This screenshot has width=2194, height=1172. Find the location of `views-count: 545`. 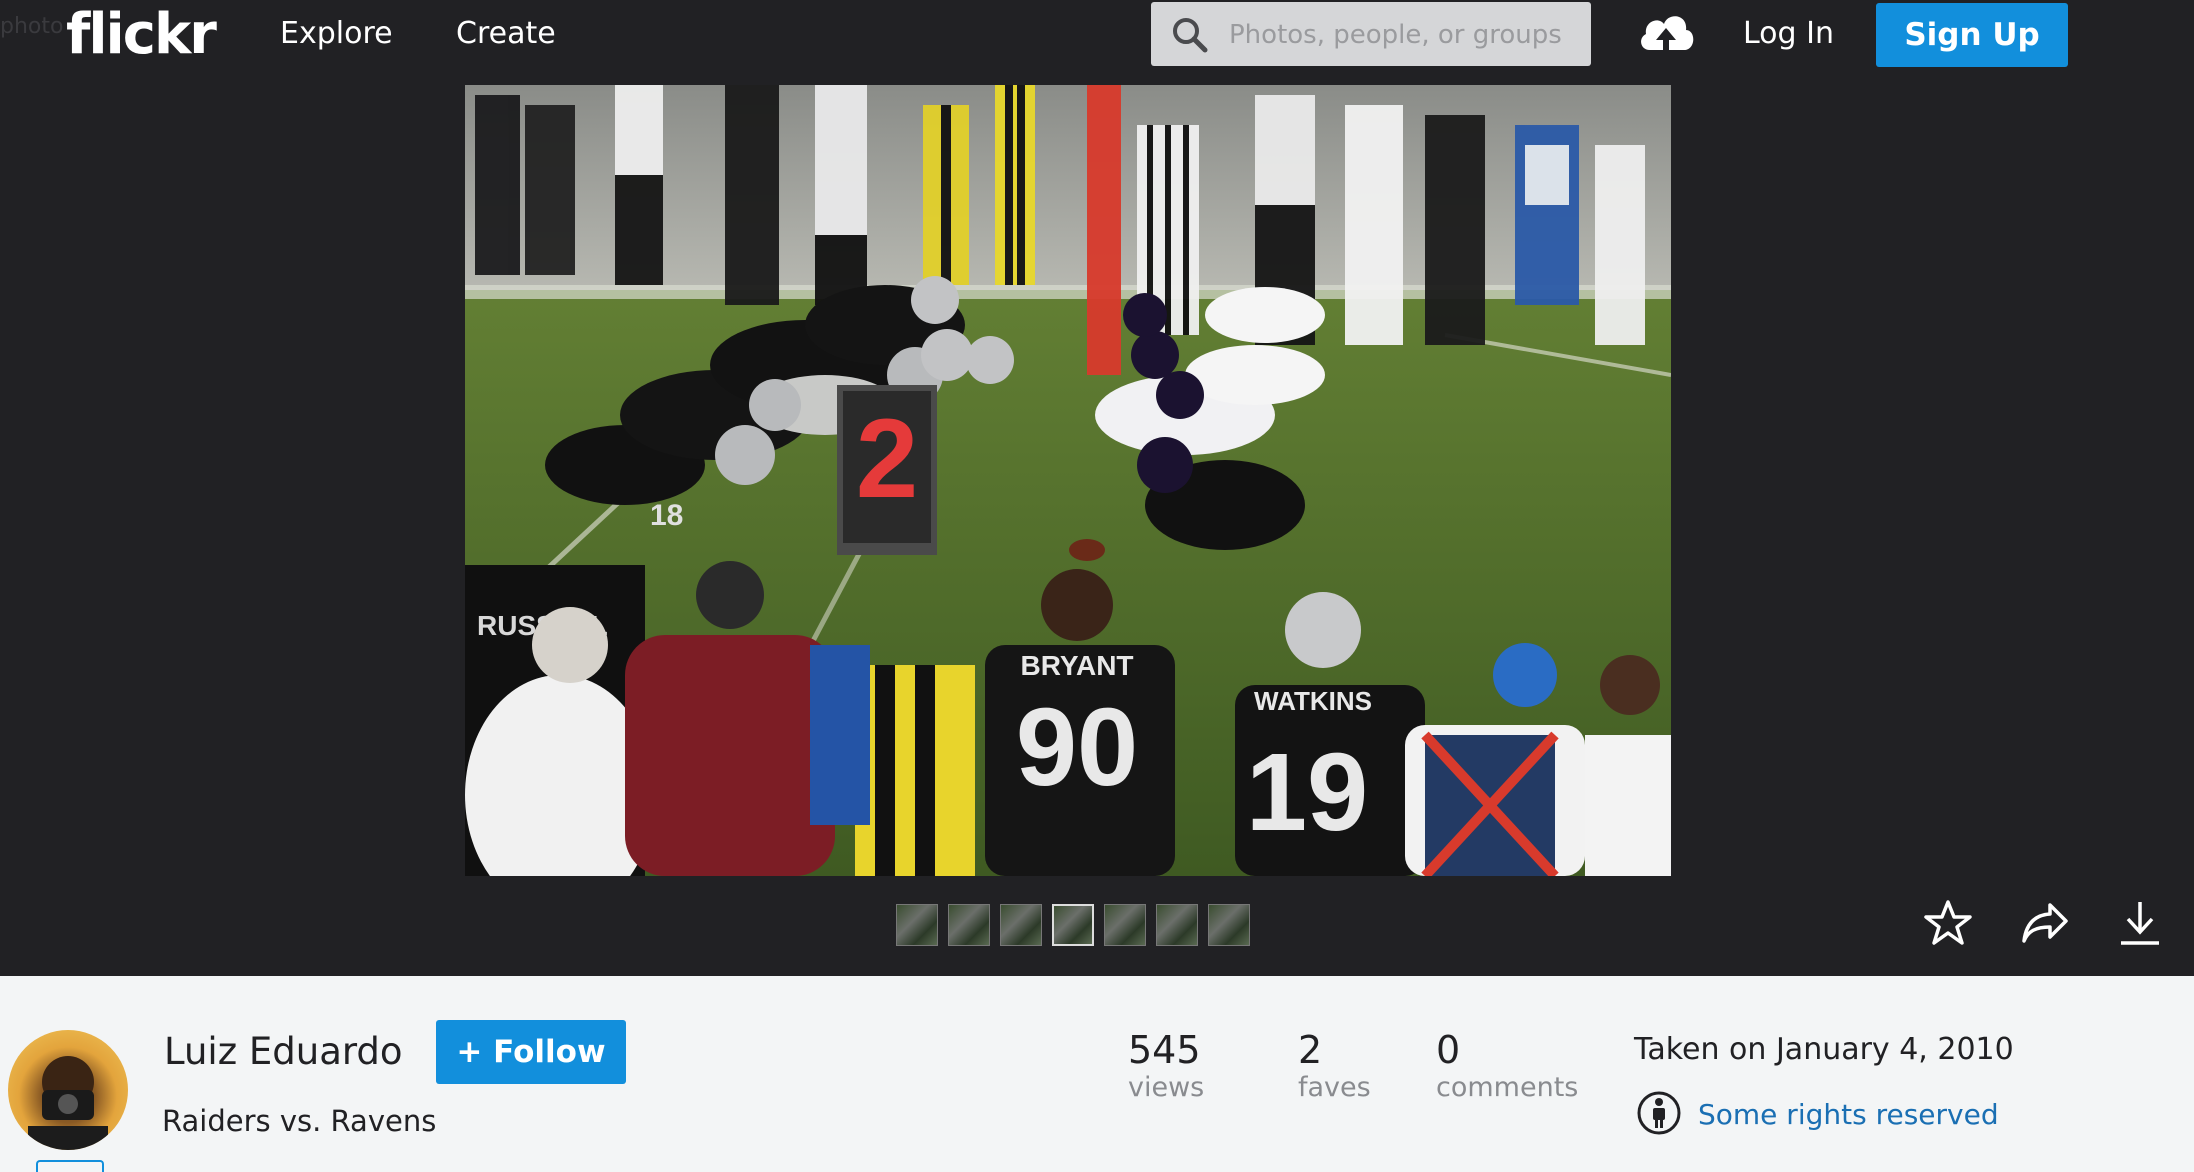

views-count: 545 is located at coordinates (1164, 1050).